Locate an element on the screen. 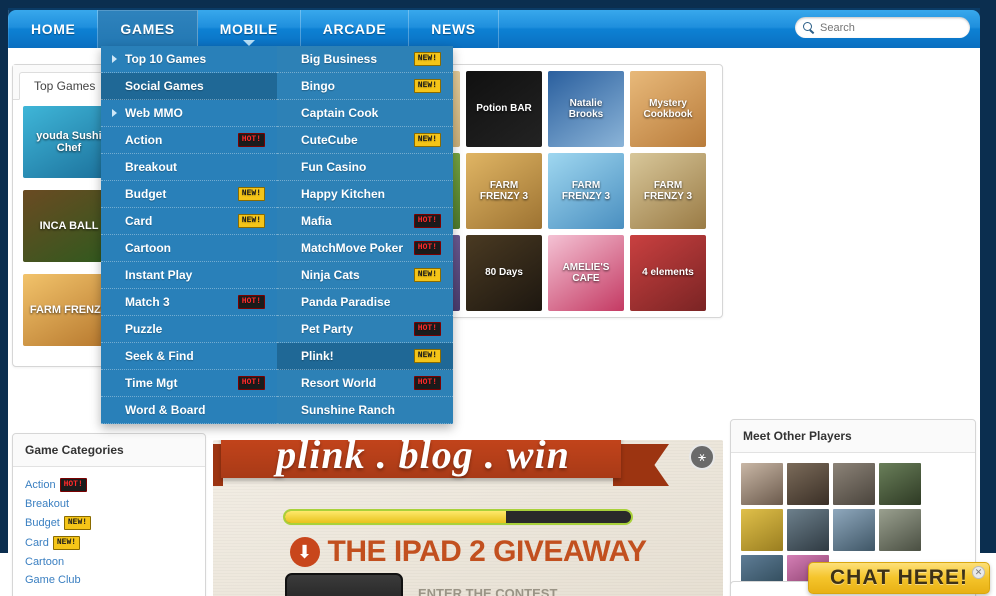  dropdown-item-label: Match 3 is located at coordinates (147, 302).